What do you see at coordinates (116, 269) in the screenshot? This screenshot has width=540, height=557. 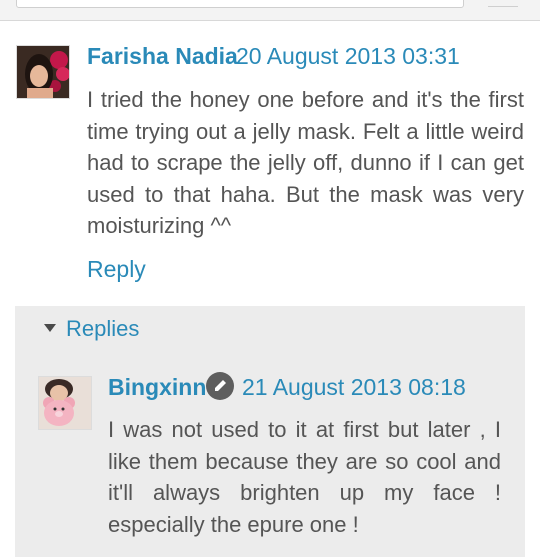 I see `reply-link: Reply` at bounding box center [116, 269].